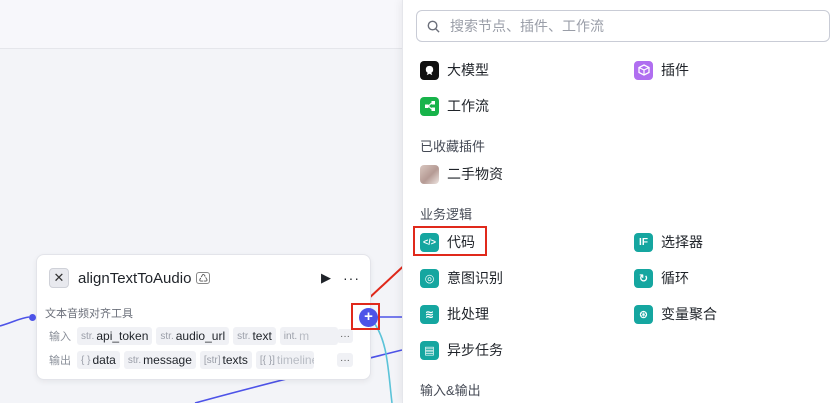  I want to click on item-llm: 大模型, so click(454, 70).